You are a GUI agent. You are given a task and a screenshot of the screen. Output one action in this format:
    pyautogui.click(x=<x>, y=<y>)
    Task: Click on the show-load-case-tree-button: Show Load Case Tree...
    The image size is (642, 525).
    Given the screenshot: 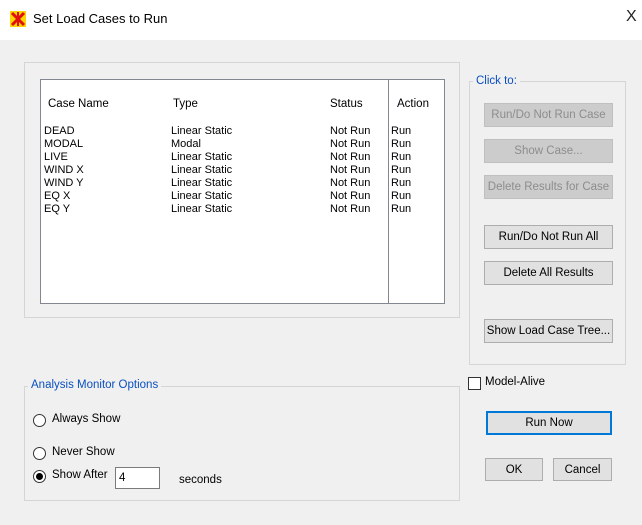 What is the action you would take?
    pyautogui.click(x=548, y=331)
    